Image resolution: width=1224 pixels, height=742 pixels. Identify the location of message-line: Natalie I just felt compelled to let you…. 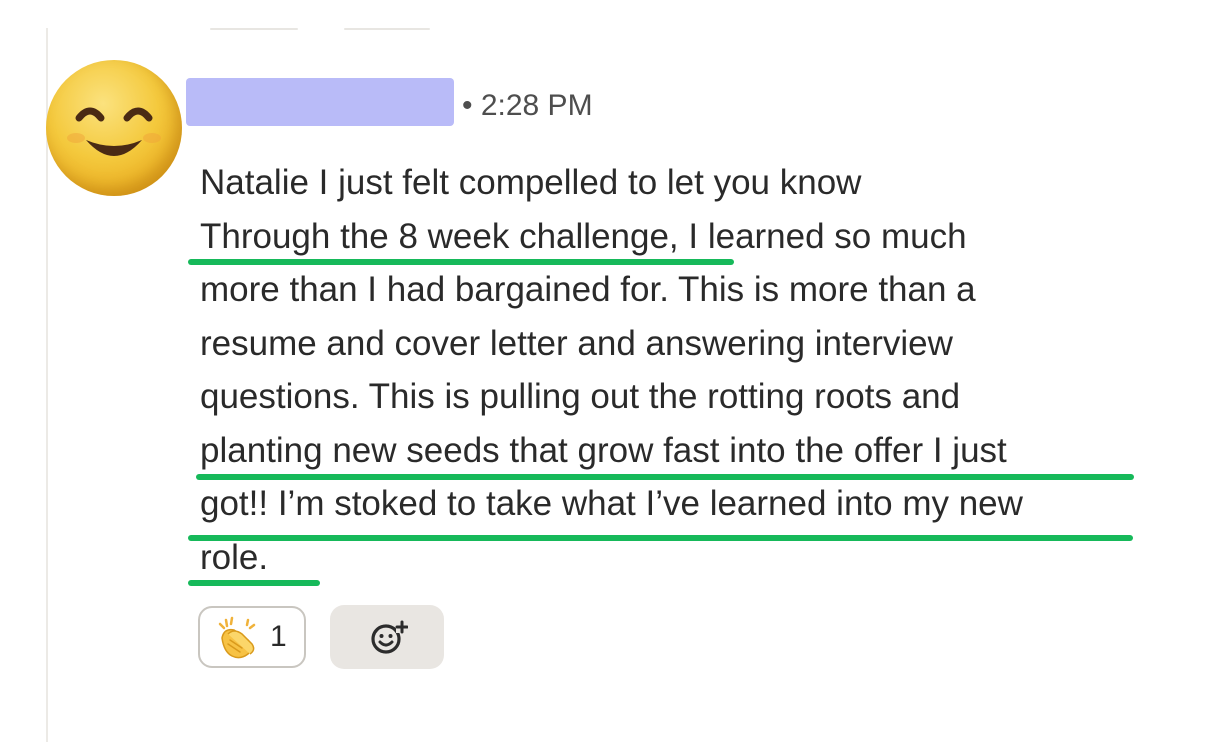
(531, 182).